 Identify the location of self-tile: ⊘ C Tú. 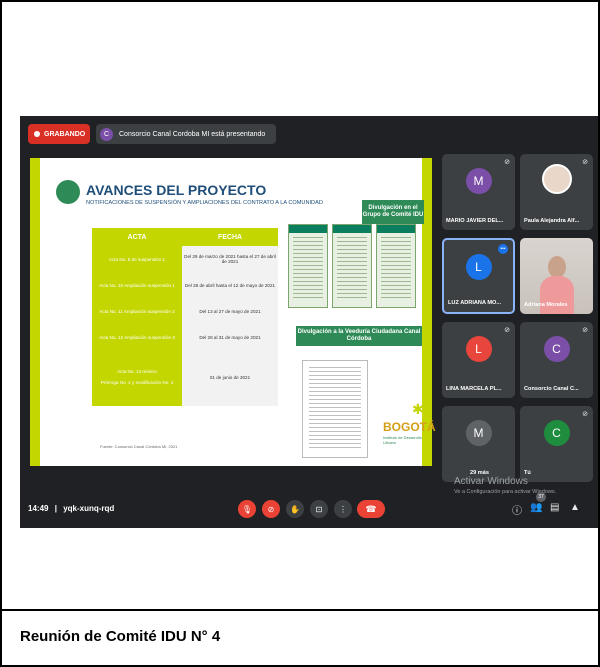
(556, 444).